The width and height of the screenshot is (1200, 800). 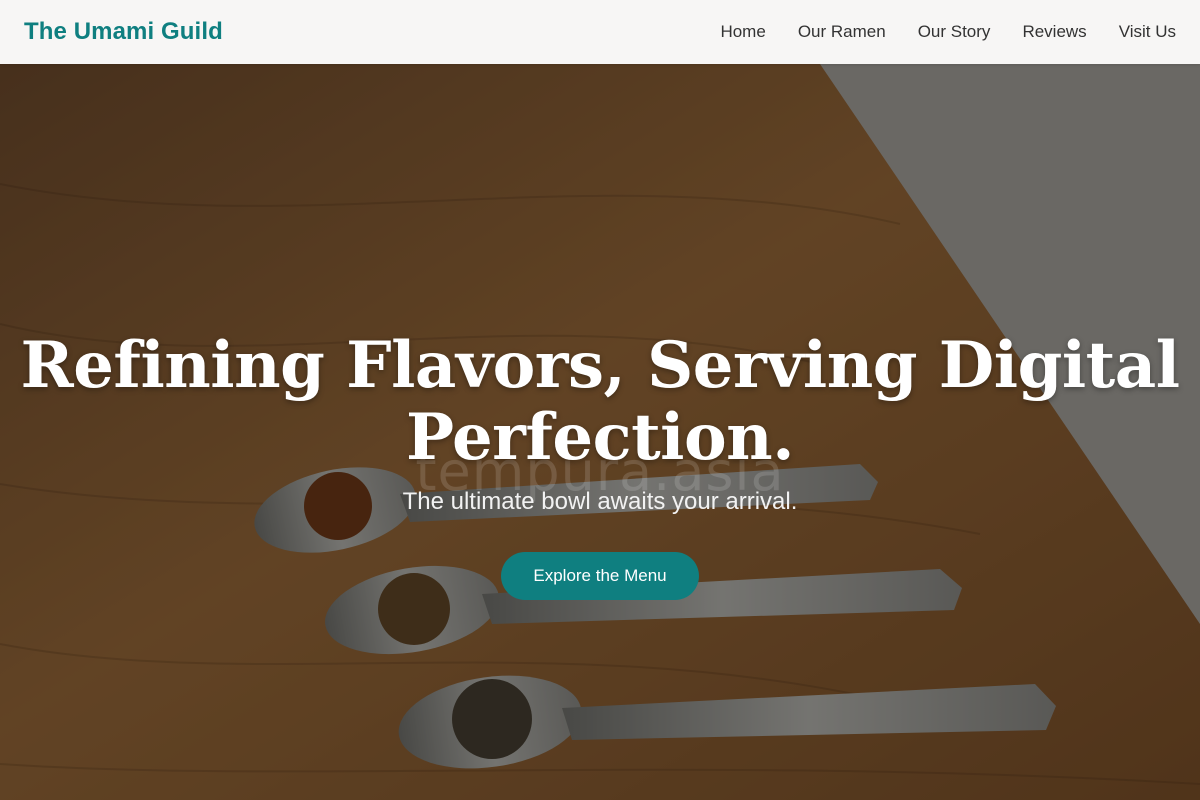 I want to click on nav-link-visit-us: Visit Us, so click(x=1147, y=32).